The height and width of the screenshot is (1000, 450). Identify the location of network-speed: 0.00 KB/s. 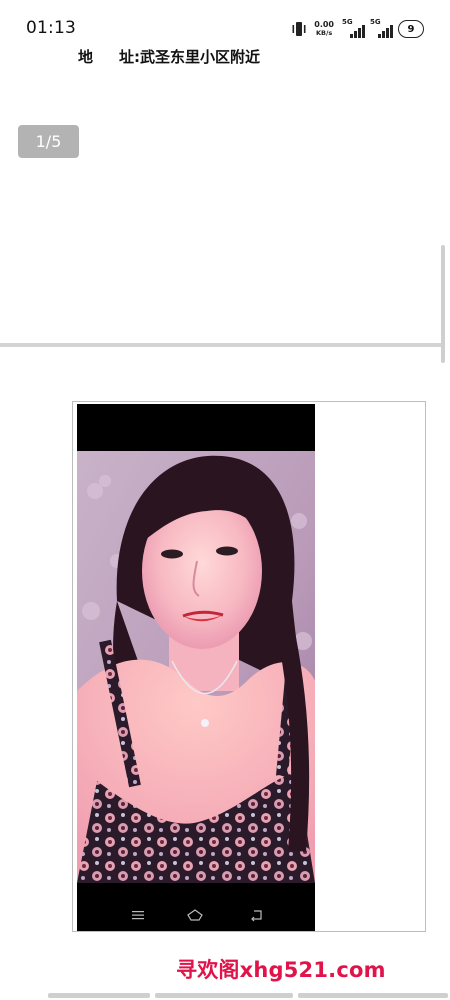
(324, 29).